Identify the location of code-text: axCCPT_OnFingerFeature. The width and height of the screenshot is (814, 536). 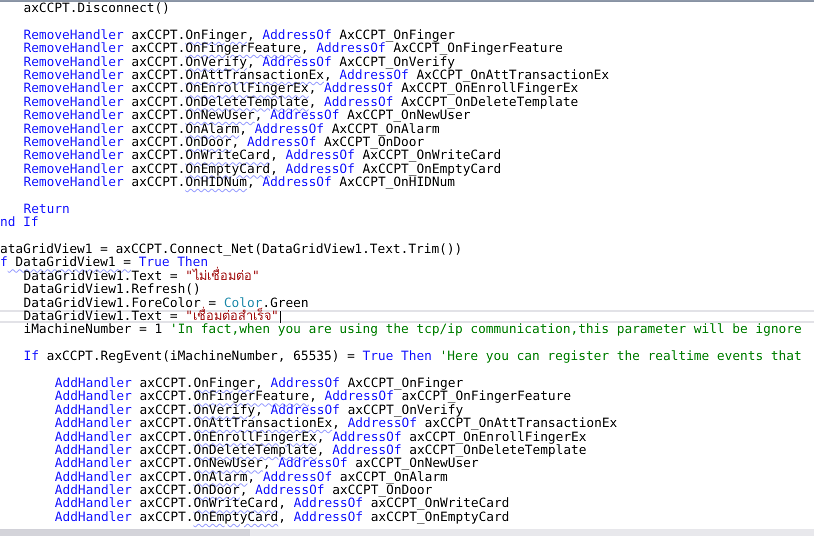
(487, 397).